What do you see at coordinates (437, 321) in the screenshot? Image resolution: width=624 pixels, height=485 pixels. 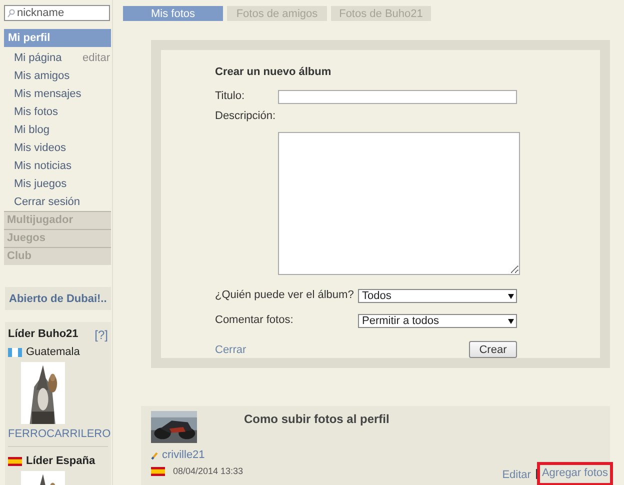 I see `dropdown: Permitir a todos` at bounding box center [437, 321].